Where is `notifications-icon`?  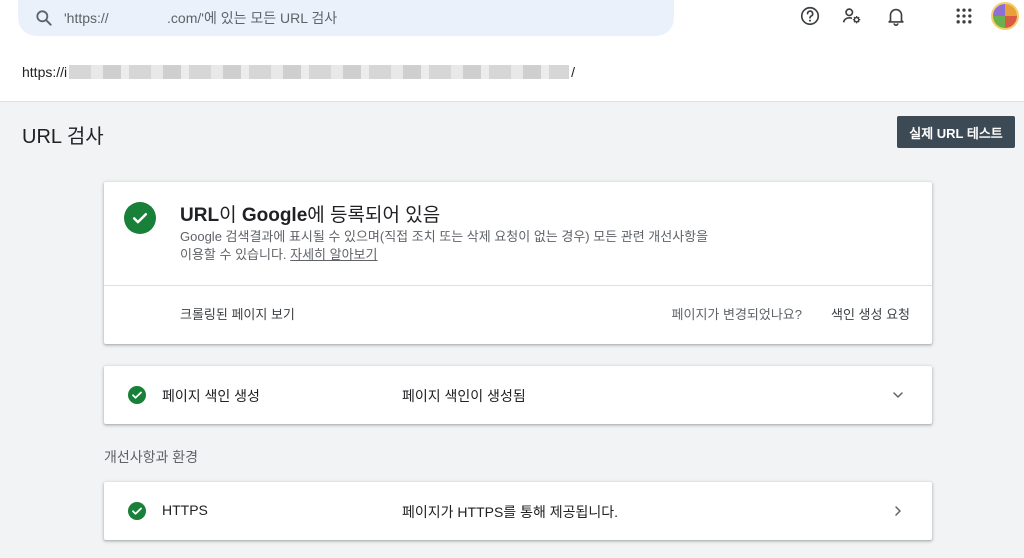 notifications-icon is located at coordinates (896, 16).